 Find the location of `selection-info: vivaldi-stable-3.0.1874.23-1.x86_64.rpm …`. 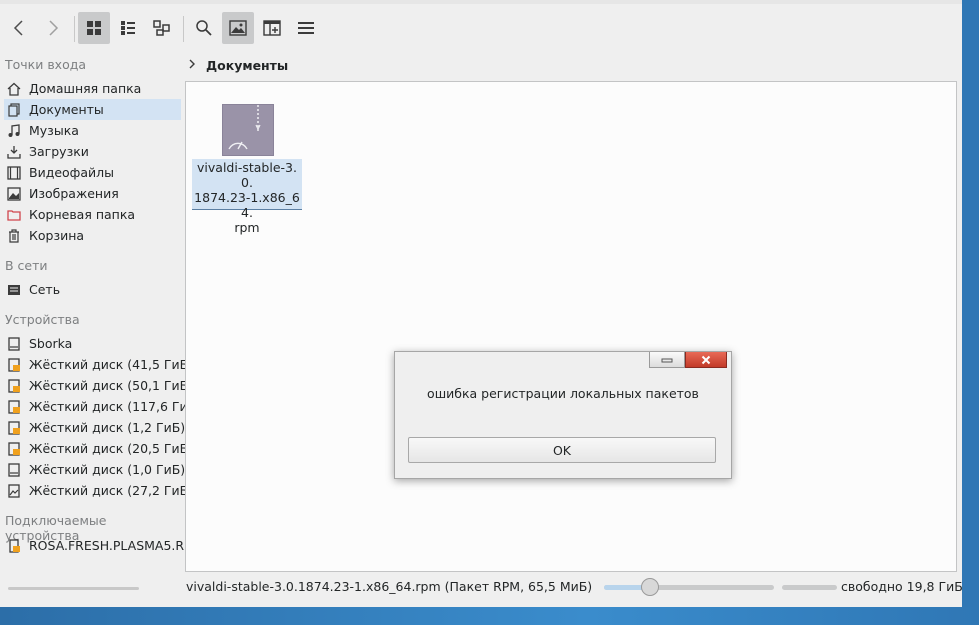

selection-info: vivaldi-stable-3.0.1874.23-1.x86_64.rpm … is located at coordinates (389, 586).